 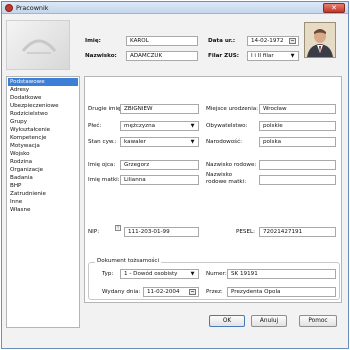 I want to click on marital-status-label: Stan cyw.:, so click(x=102, y=142).